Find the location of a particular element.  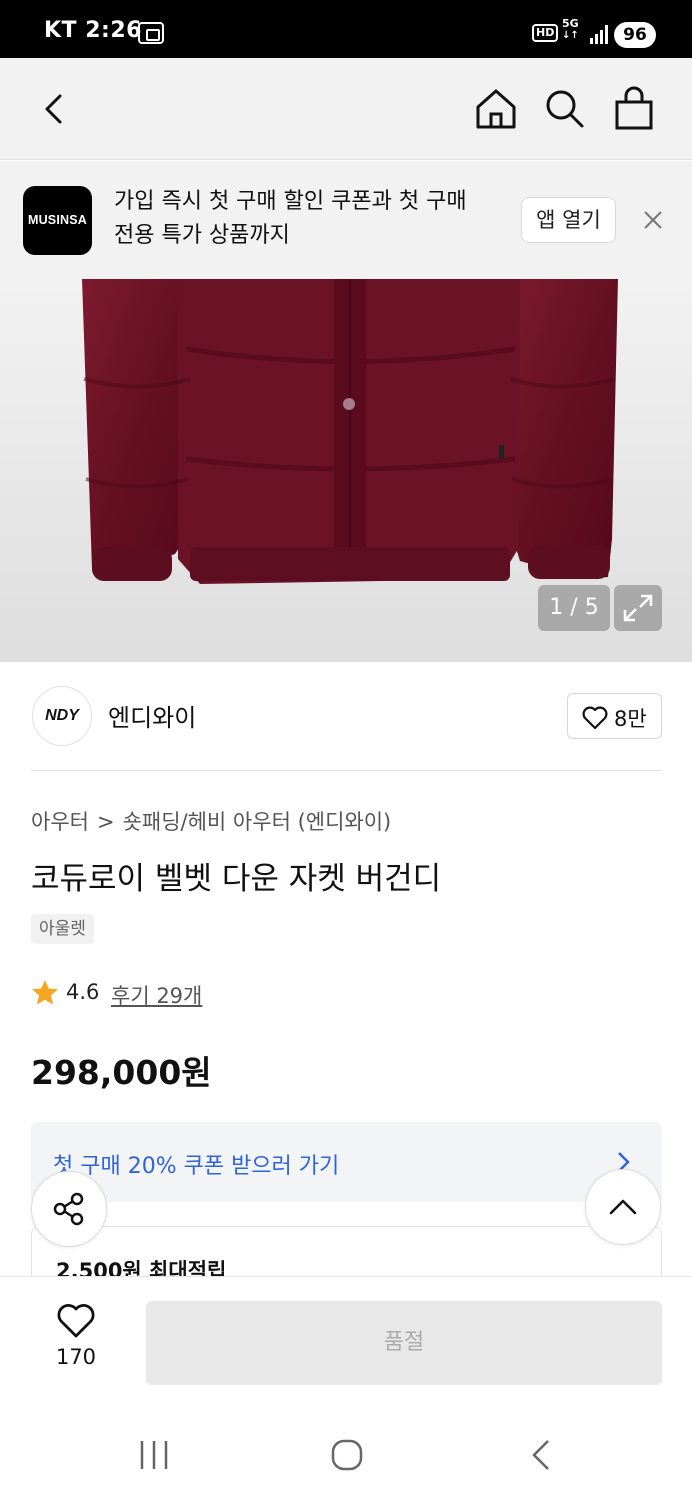

brand-logo: NDY is located at coordinates (62, 716).